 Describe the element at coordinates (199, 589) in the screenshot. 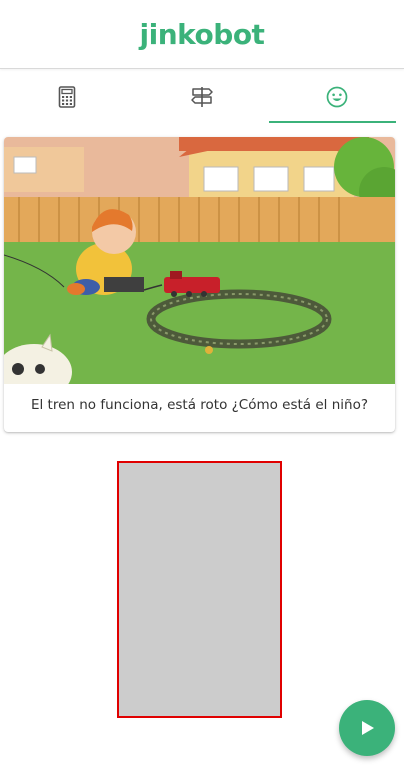

I see `image-placeholder` at that location.